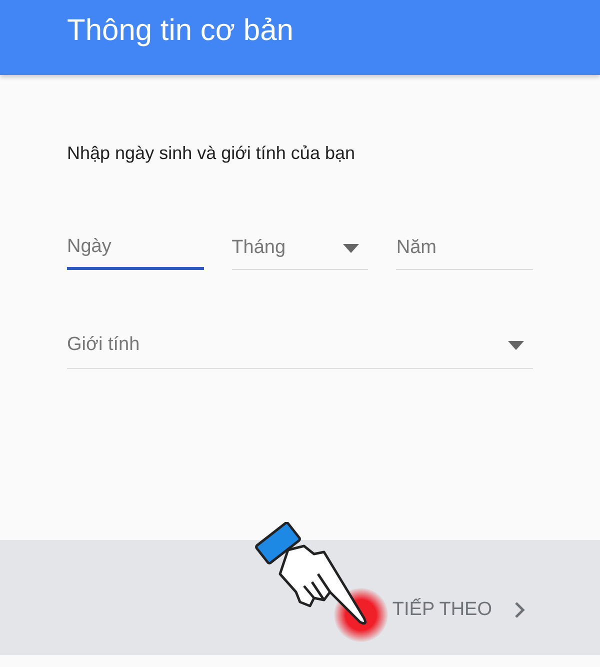 The height and width of the screenshot is (667, 600). What do you see at coordinates (300, 345) in the screenshot?
I see `dropdown-field: Giới tính` at bounding box center [300, 345].